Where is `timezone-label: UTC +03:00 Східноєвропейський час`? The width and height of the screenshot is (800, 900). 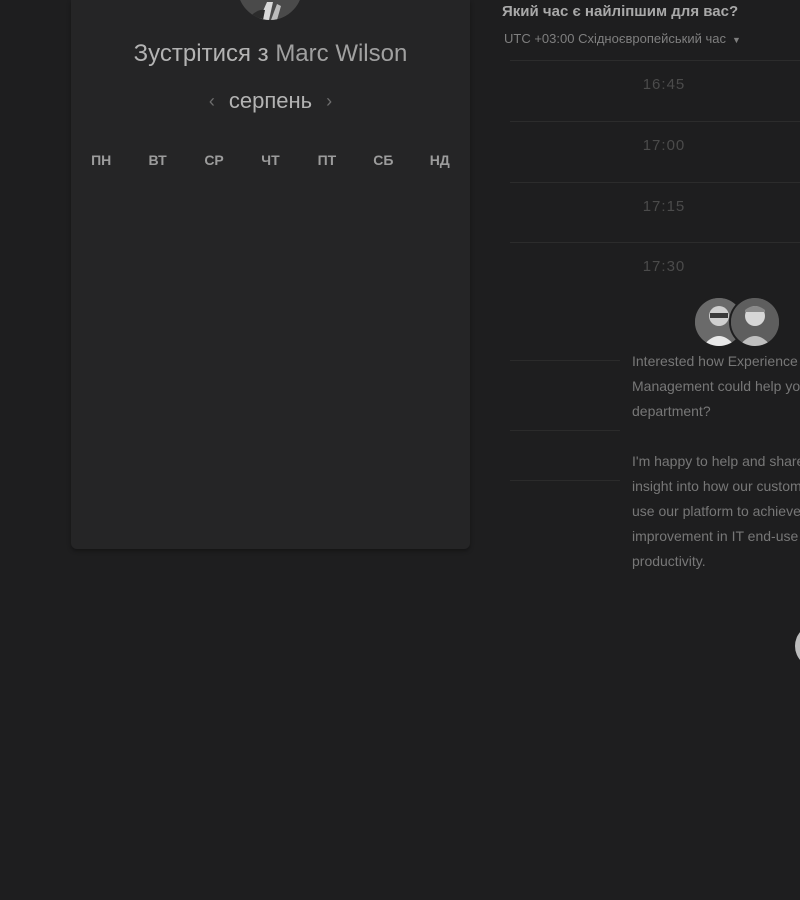 timezone-label: UTC +03:00 Східноєвропейський час is located at coordinates (615, 38).